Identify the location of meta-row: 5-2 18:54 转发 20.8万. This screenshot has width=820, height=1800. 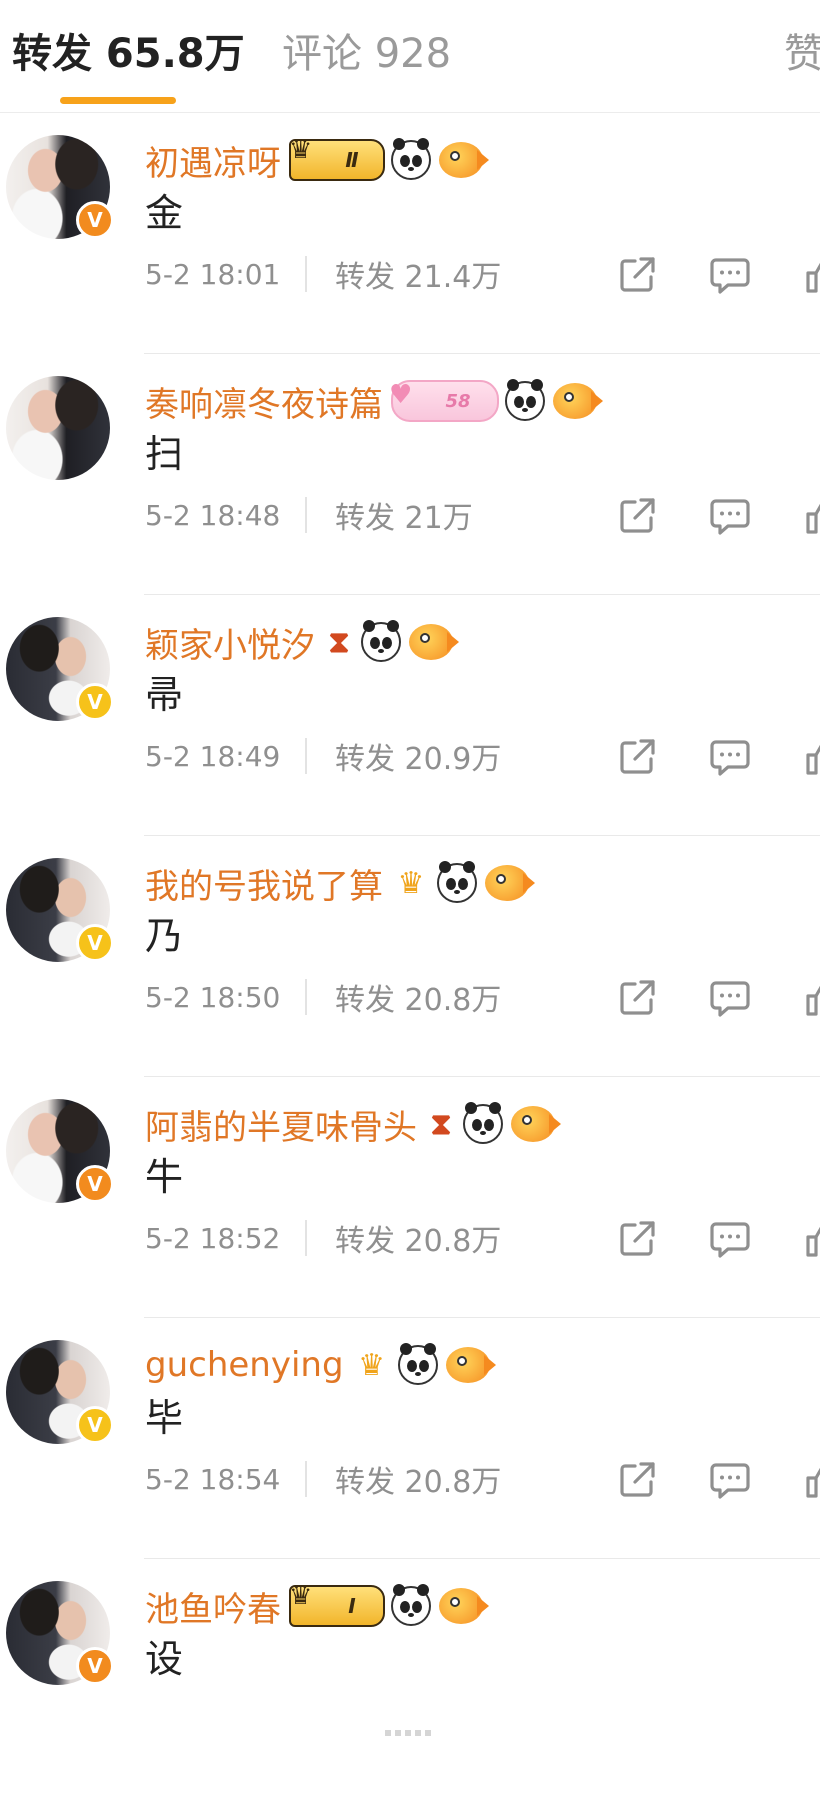
(323, 1479).